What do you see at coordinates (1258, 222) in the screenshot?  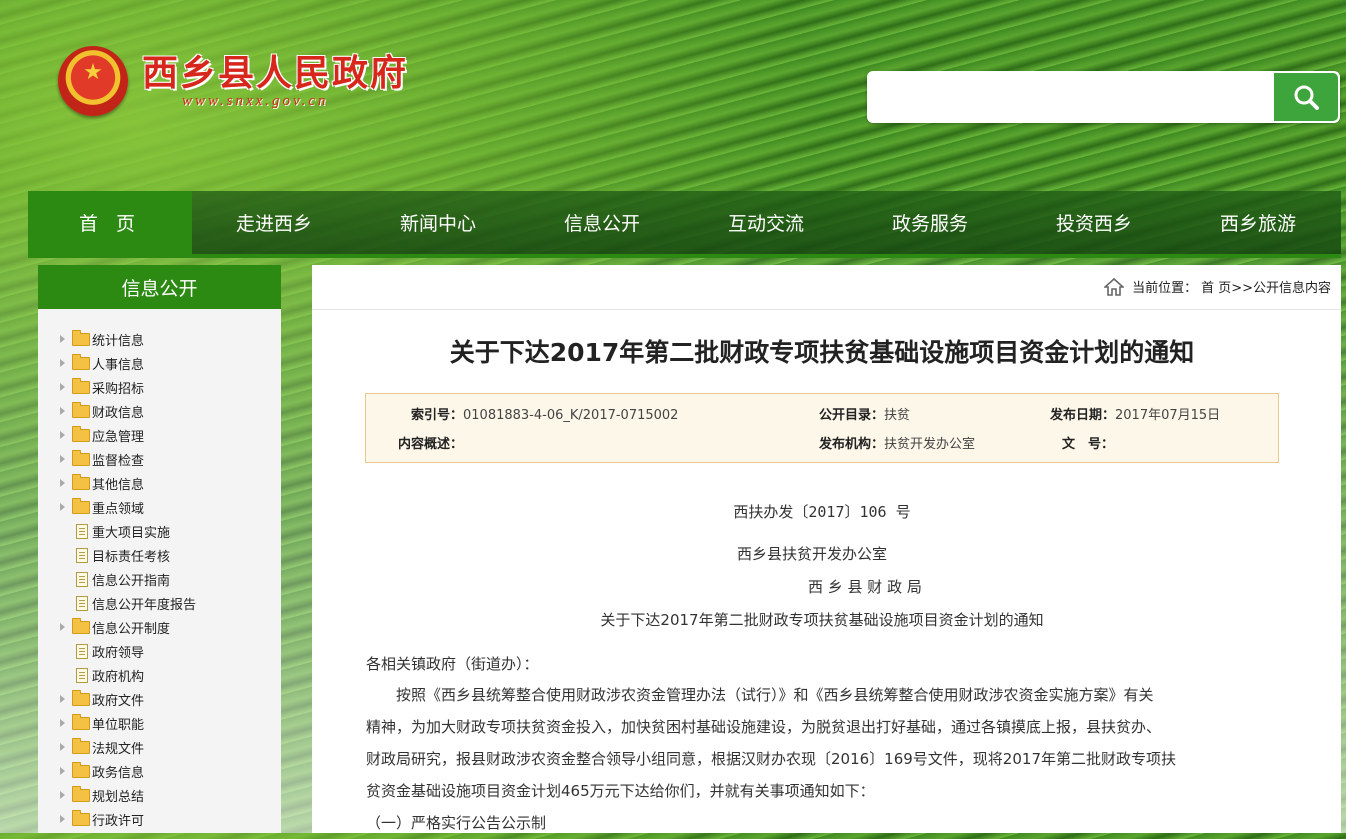 I see `nav-tourism: 西乡旅游` at bounding box center [1258, 222].